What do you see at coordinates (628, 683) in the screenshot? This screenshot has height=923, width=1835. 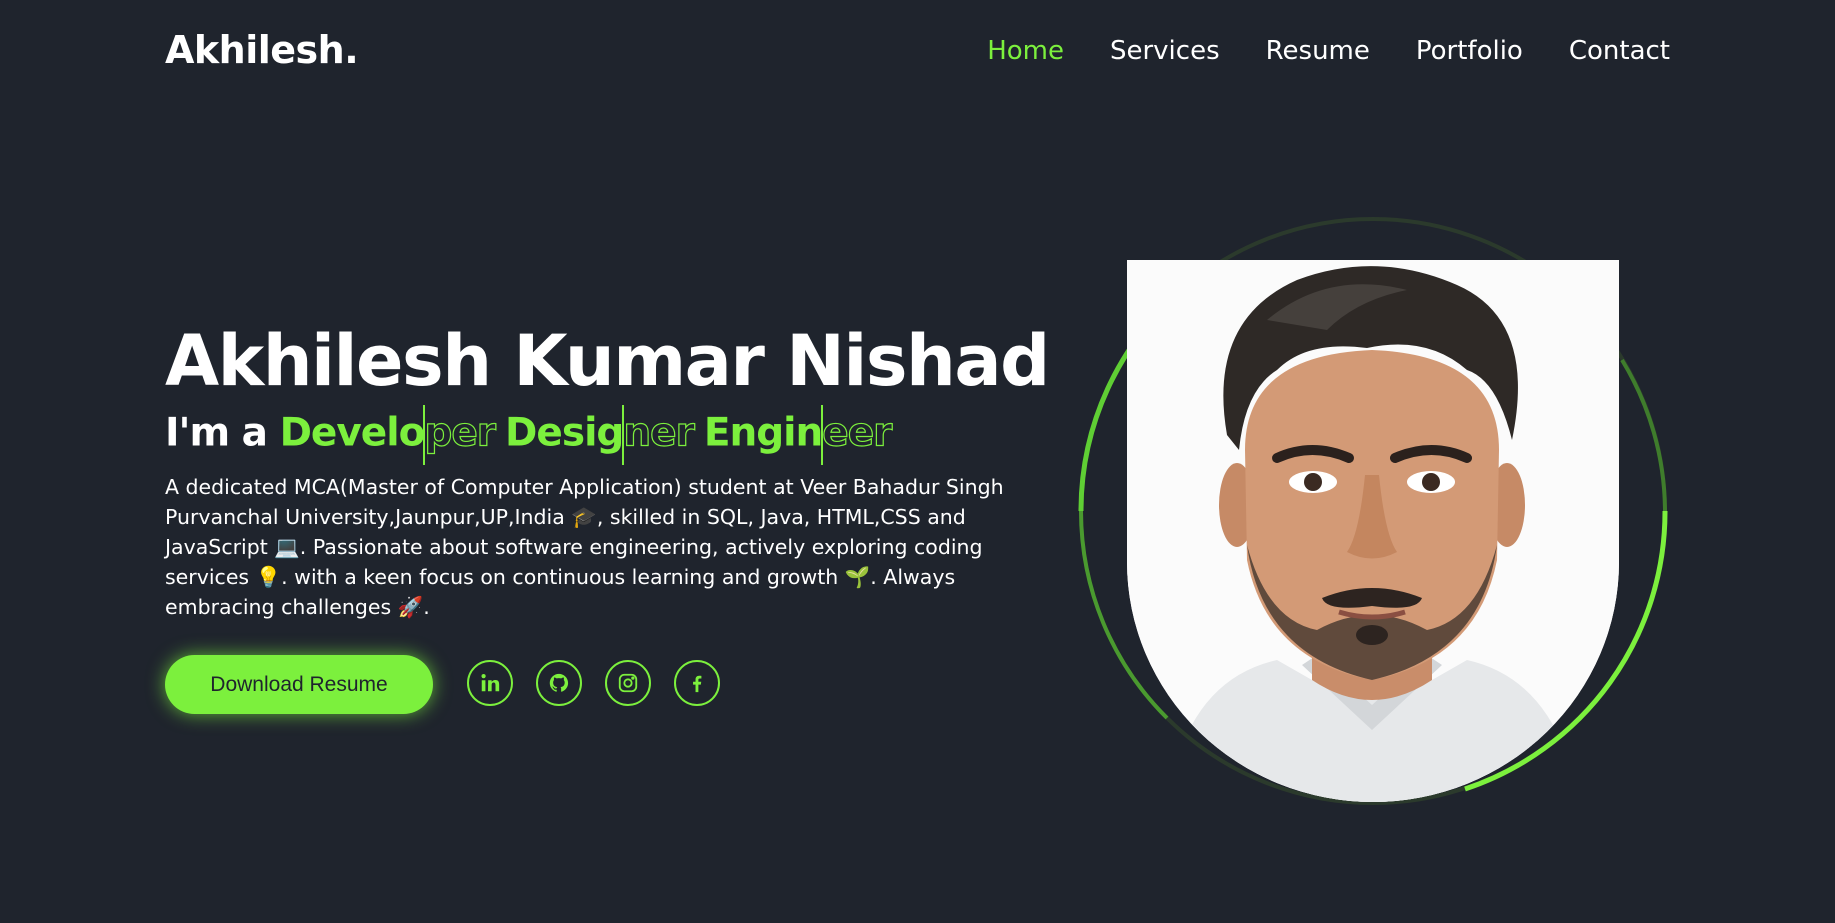 I see `instagram-icon` at bounding box center [628, 683].